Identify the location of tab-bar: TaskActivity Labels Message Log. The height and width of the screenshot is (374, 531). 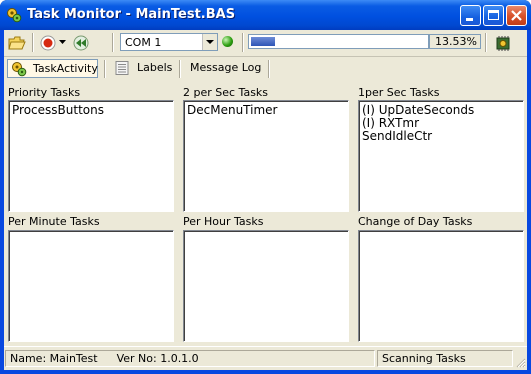
(265, 69).